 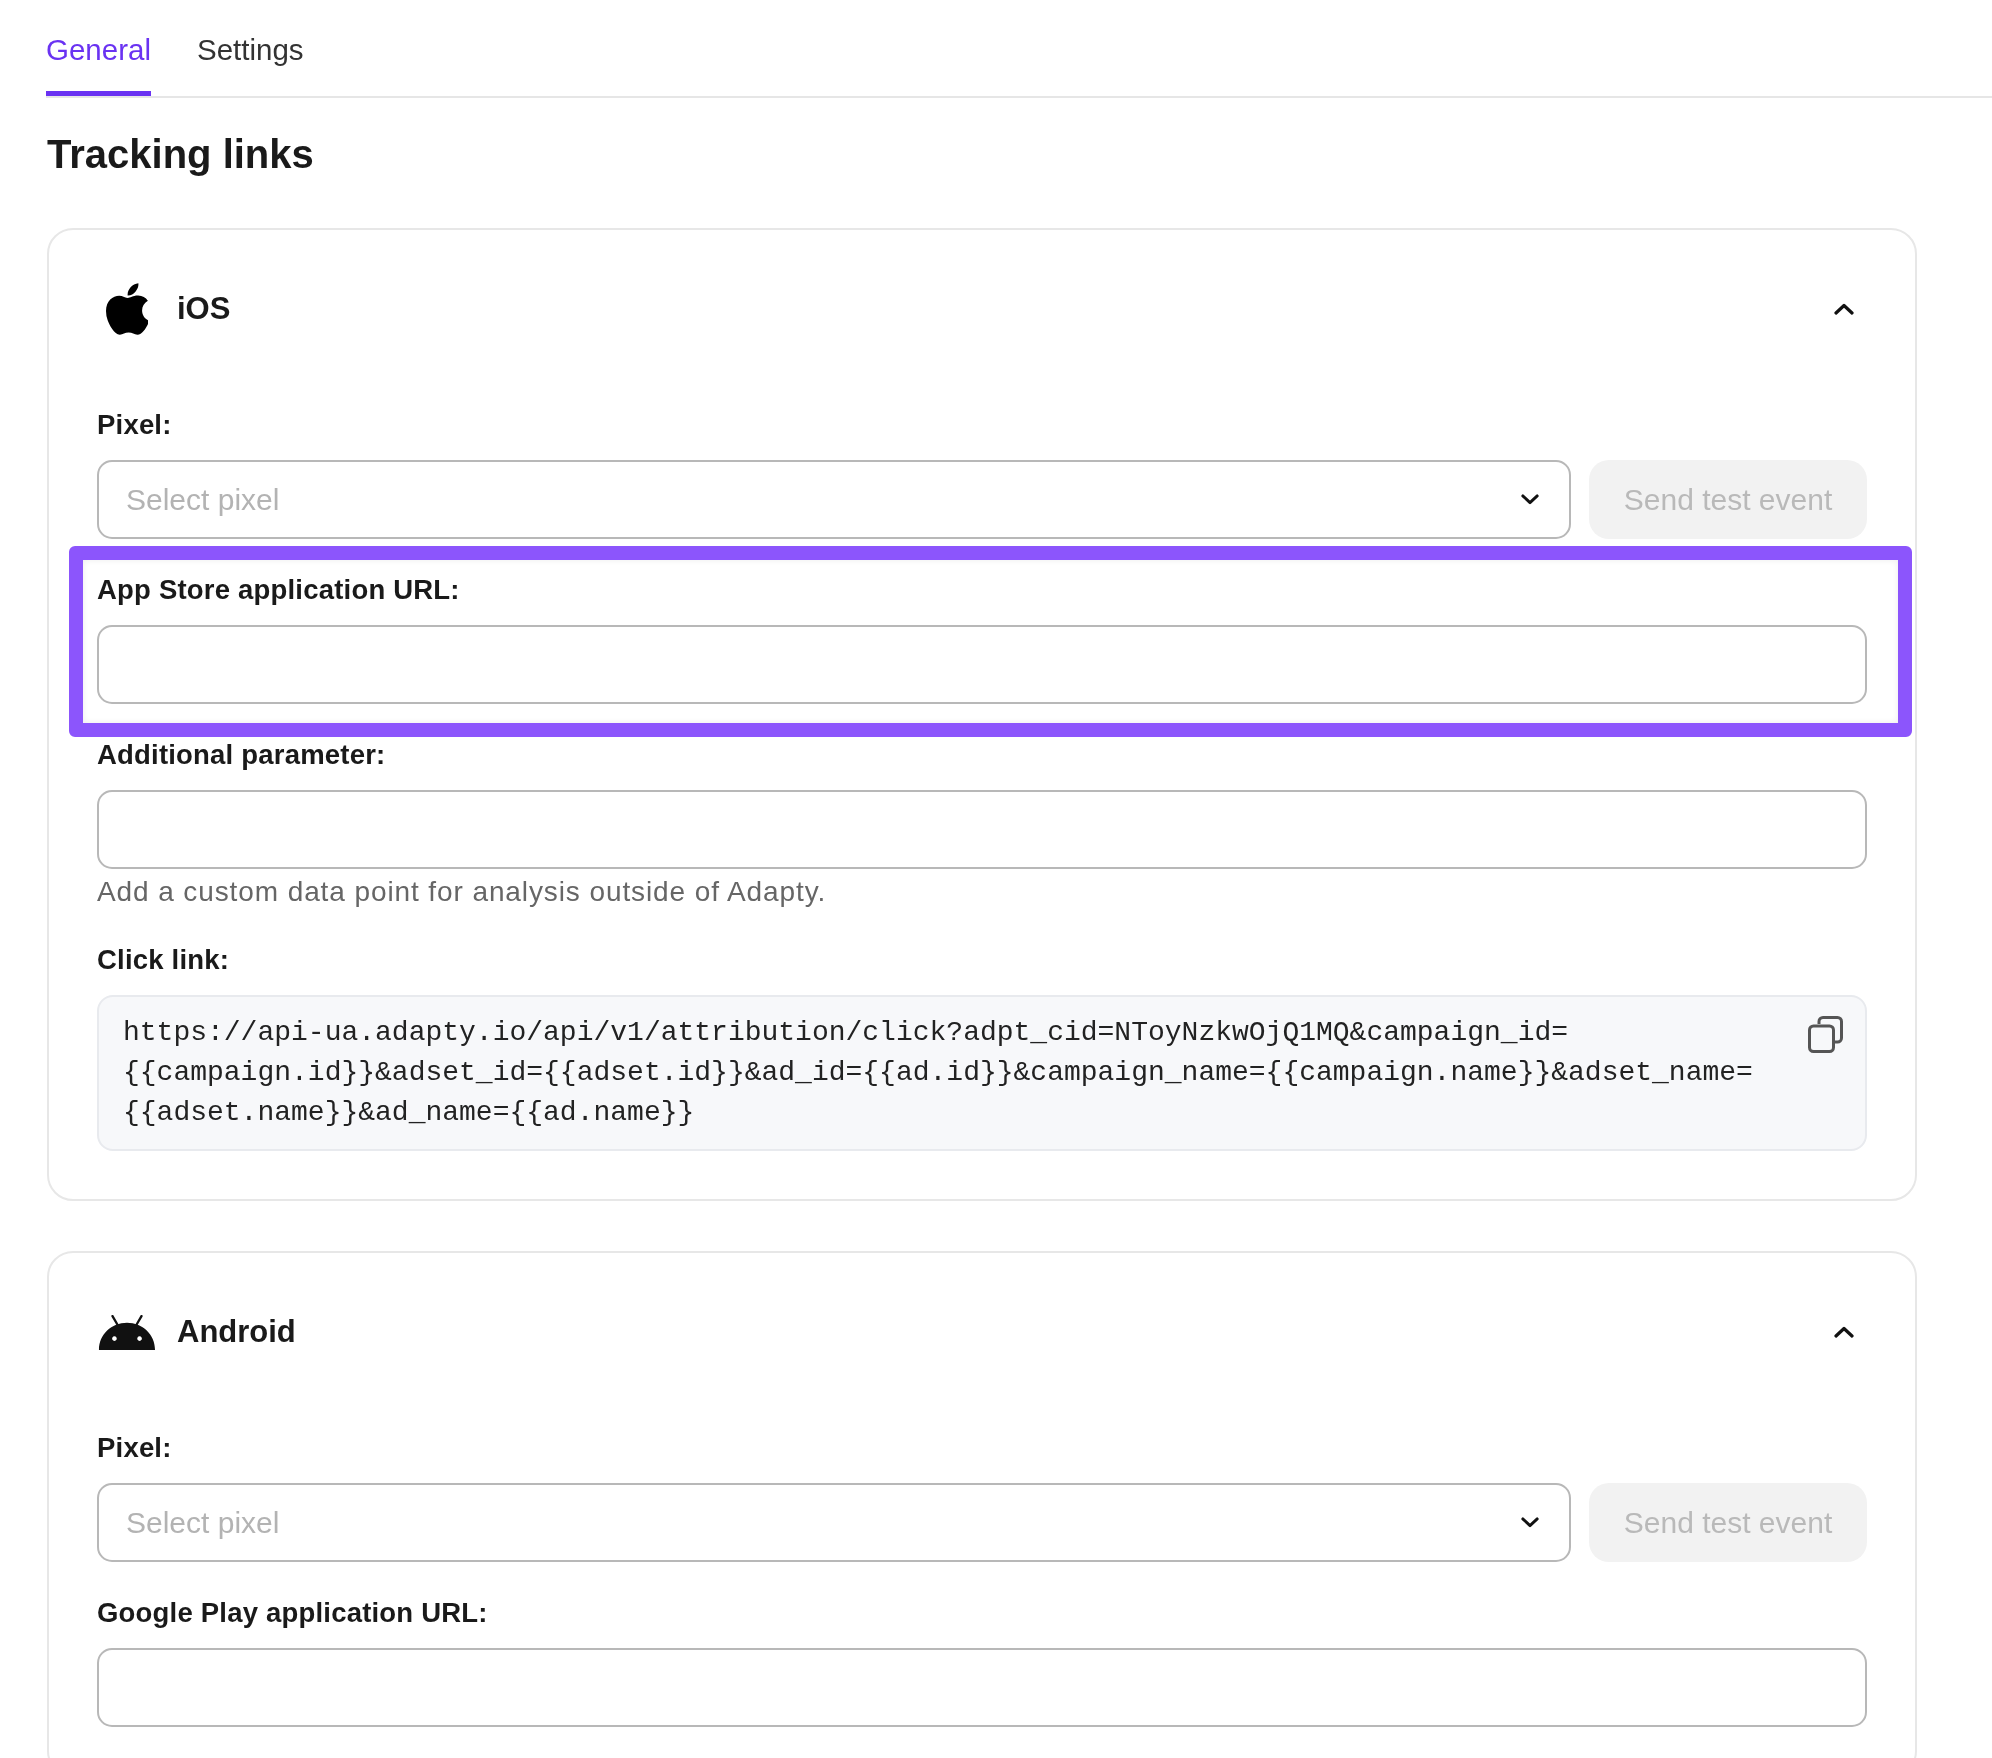 What do you see at coordinates (938, 1073) in the screenshot?
I see `link-text: https://api-ua.adapty.io/api/v1/attribution/click?adpt_cid=NToyNzkwOjQ1MQ&campaign_id= {{campaign.id}}&adset_id={{adset.id}}&ad_id={{ad.id}}&campaign_name={{campaign.name}}&adset_name= {{adset.name}}&ad_name={{ad.name}}` at bounding box center [938, 1073].